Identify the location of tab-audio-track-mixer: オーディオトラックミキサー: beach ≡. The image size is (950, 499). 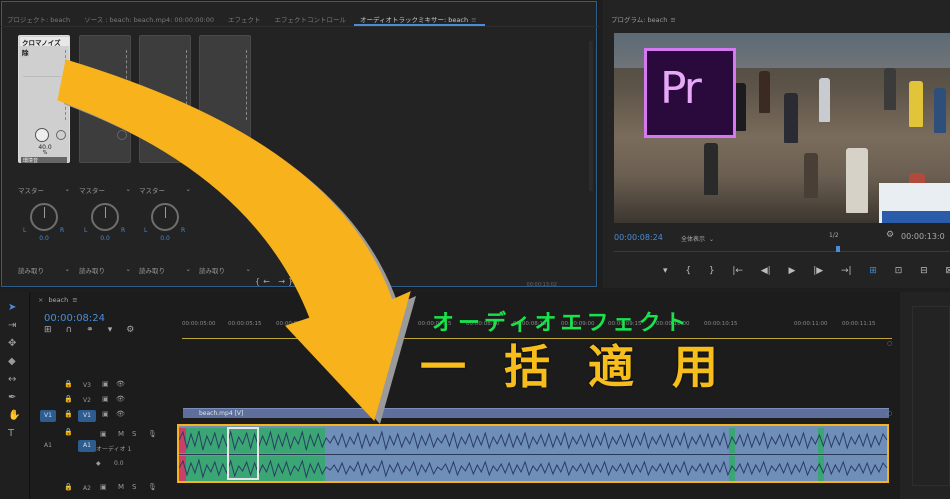
(419, 17).